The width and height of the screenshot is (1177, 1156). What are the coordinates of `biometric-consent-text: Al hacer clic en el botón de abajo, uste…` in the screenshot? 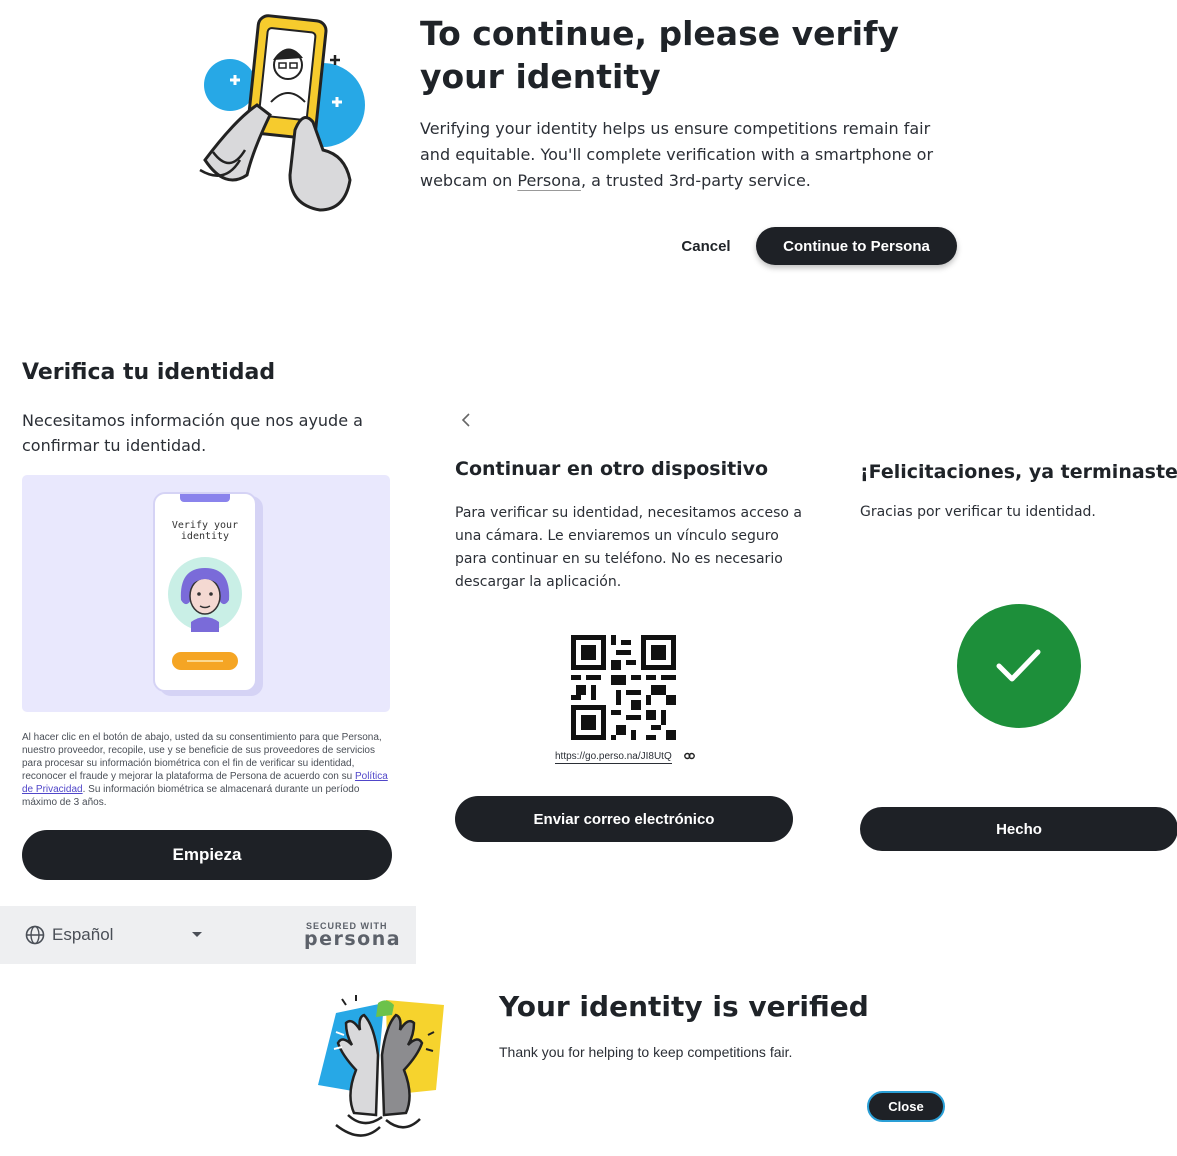 It's located at (205, 770).